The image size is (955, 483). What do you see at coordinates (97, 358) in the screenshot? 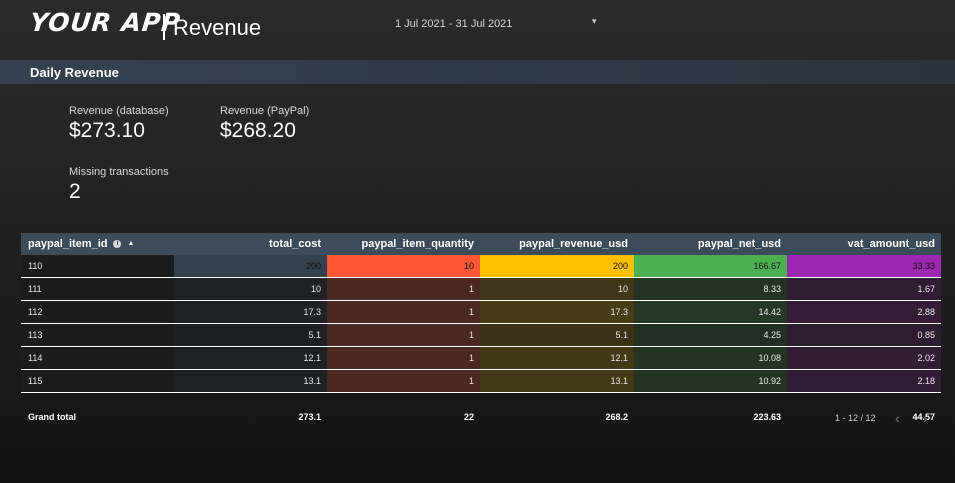
I see `row-item-id-cell: 114` at bounding box center [97, 358].